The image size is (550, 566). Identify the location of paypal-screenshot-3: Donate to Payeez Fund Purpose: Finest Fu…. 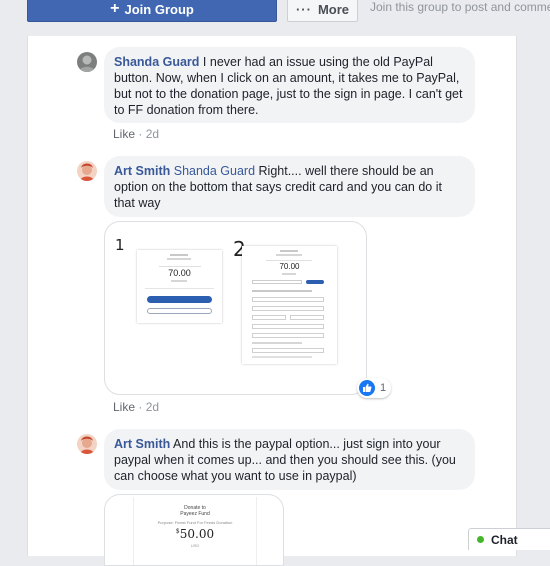
(195, 531).